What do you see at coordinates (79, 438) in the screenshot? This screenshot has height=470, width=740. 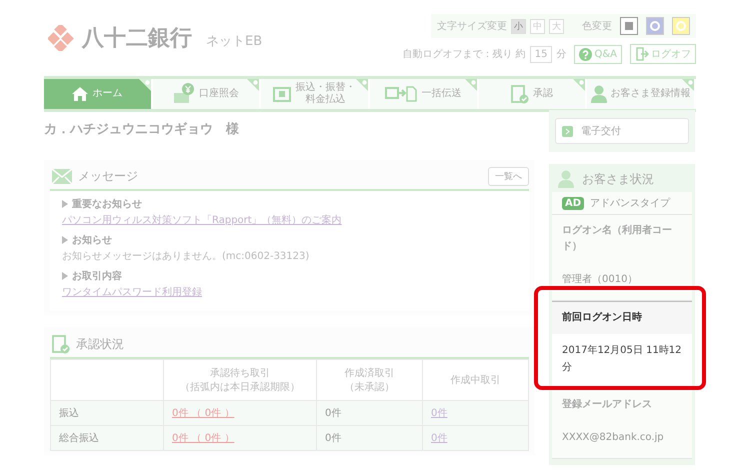 I see `row-label: 総合振込` at bounding box center [79, 438].